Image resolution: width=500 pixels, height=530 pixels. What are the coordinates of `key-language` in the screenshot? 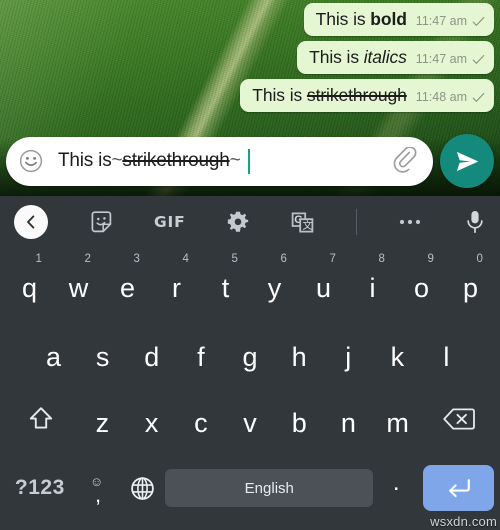 It's located at (142, 488).